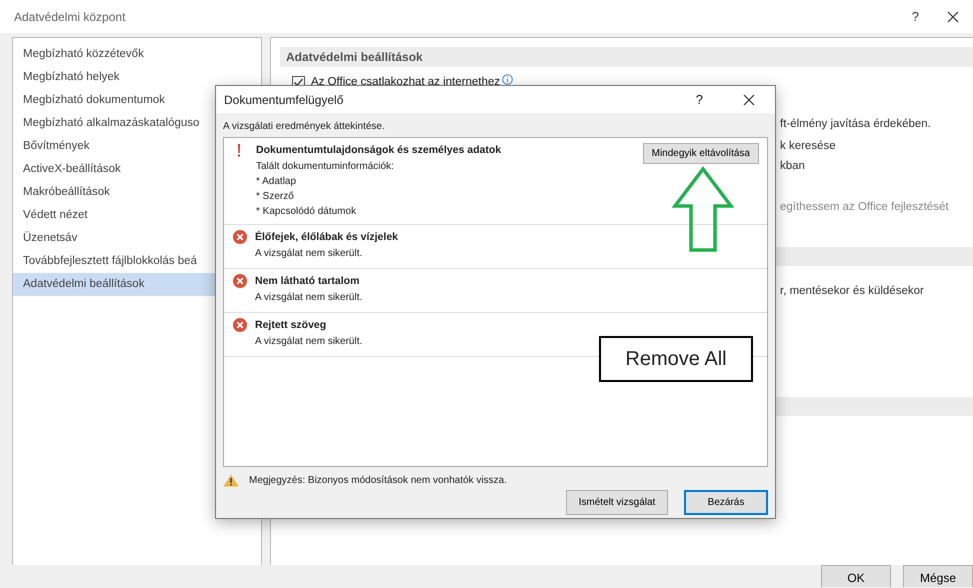 Image resolution: width=973 pixels, height=588 pixels. I want to click on setting-text: k keresése, so click(808, 146).